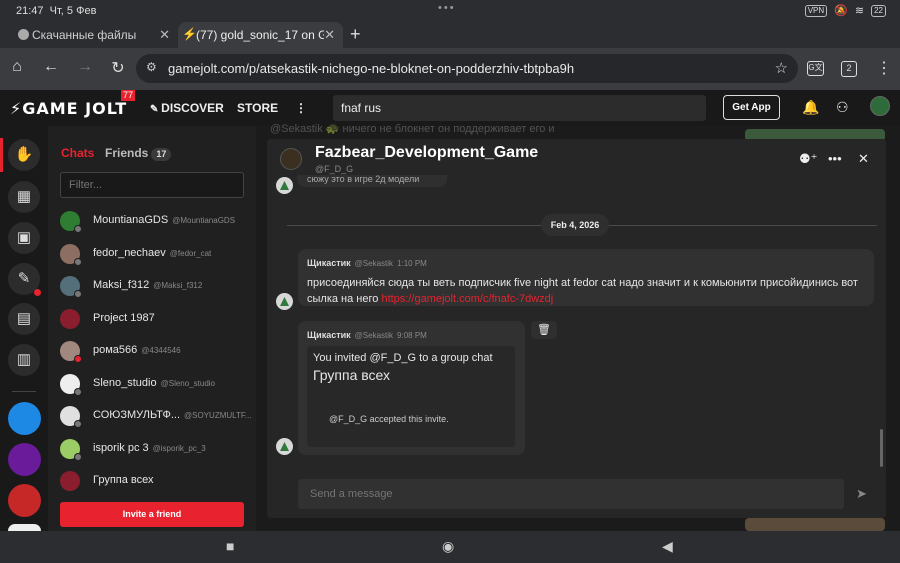  I want to click on new-tab-button: +, so click(355, 34).